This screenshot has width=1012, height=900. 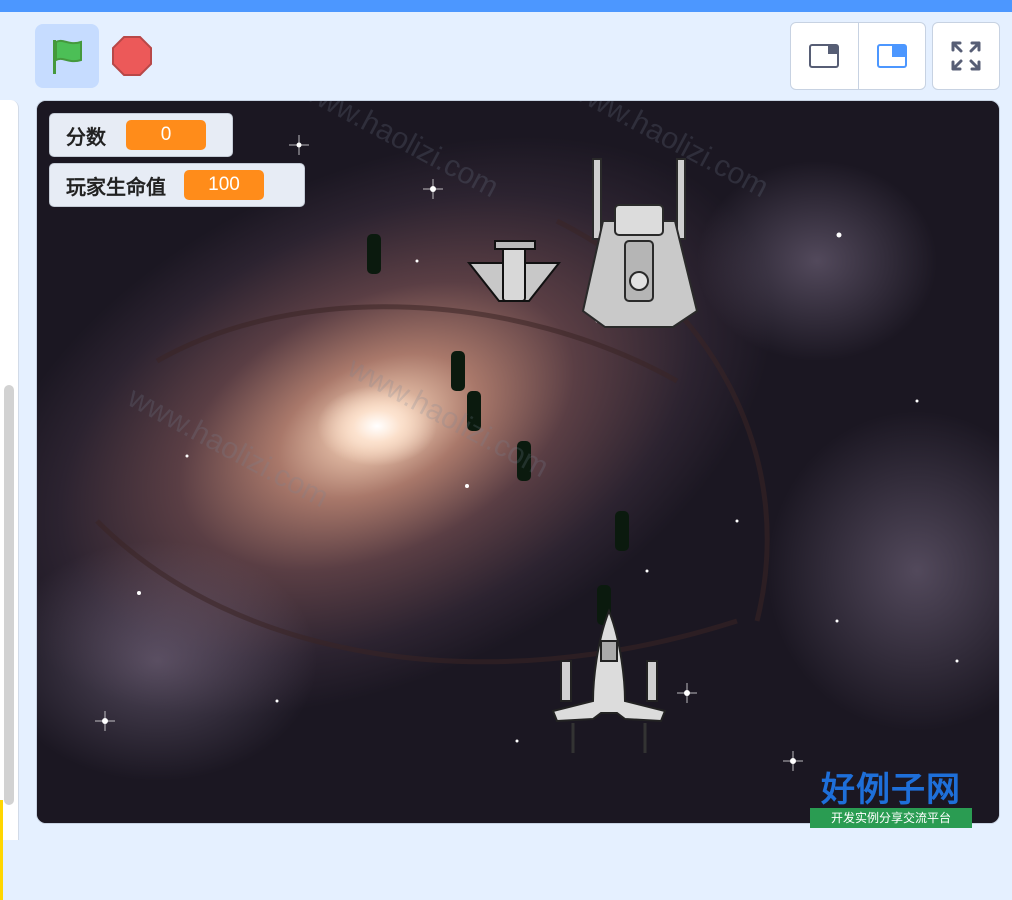 I want to click on player-hp-monitor: 玩家生命值 100, so click(x=177, y=185).